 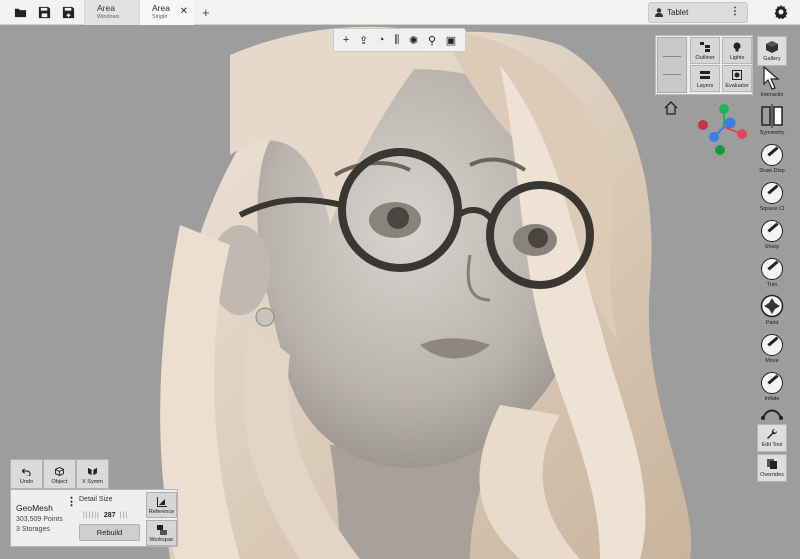 What do you see at coordinates (161, 502) in the screenshot?
I see `reference-icon` at bounding box center [161, 502].